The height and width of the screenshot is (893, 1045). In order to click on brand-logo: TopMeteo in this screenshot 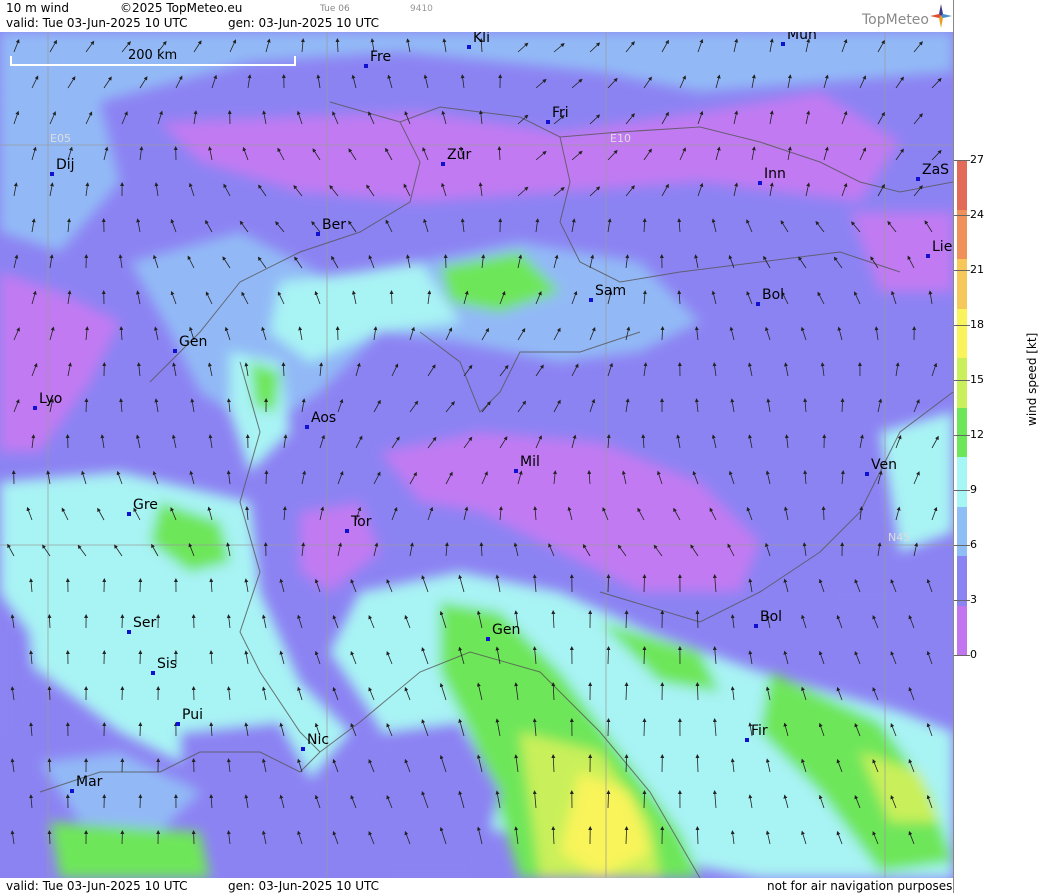, I will do `click(895, 20)`.